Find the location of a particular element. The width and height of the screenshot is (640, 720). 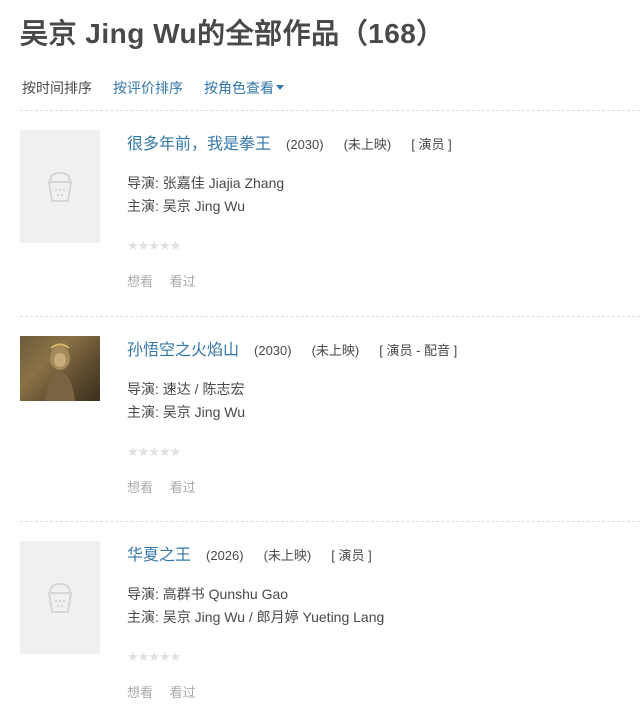

sort-by-time: 按时间排序 is located at coordinates (57, 88).